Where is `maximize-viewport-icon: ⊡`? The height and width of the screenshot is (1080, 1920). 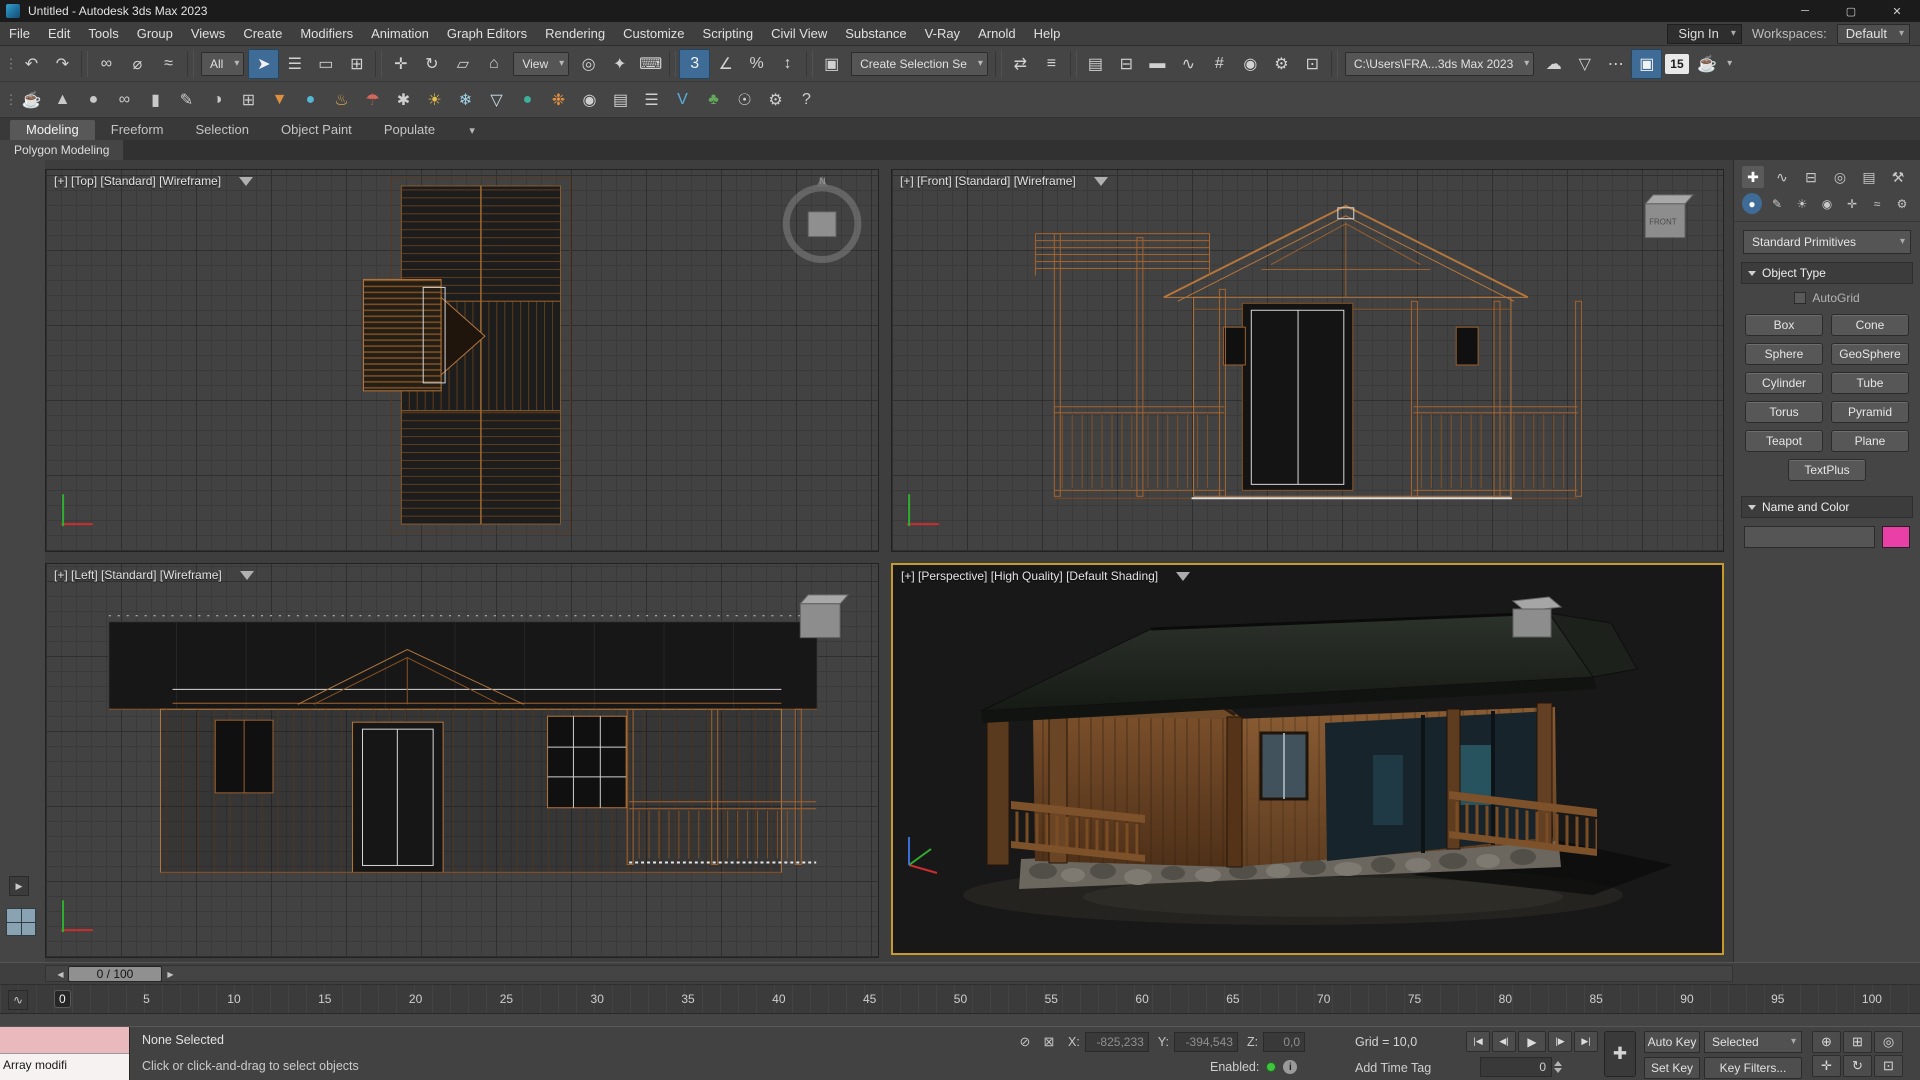
maximize-viewport-icon: ⊡ is located at coordinates (1888, 1066).